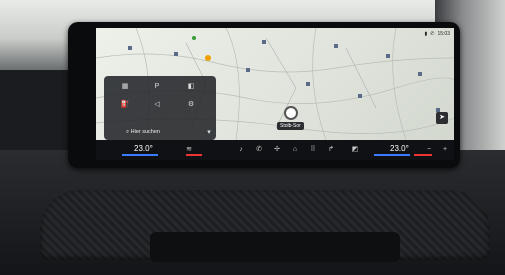 The width and height of the screenshot is (505, 275). What do you see at coordinates (125, 105) in the screenshot?
I see `fuel-icon: ⛽` at bounding box center [125, 105].